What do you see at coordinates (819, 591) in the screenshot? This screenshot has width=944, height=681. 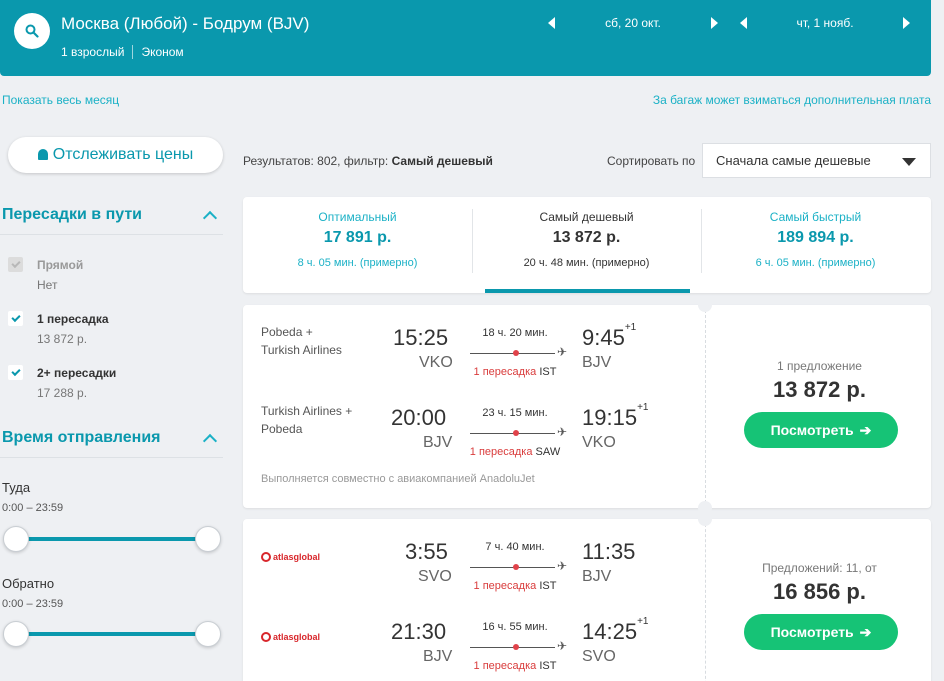 I see `flight-price: 16 856 р.` at bounding box center [819, 591].